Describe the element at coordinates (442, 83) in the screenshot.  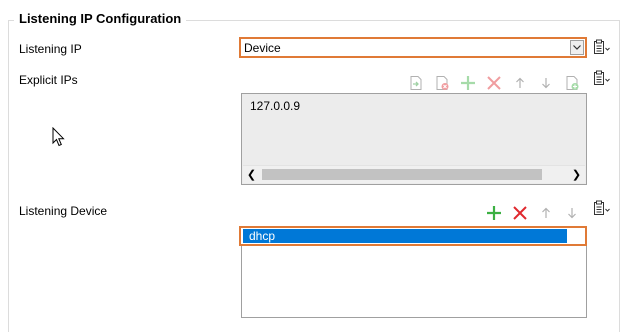
I see `delete-all-icon` at that location.